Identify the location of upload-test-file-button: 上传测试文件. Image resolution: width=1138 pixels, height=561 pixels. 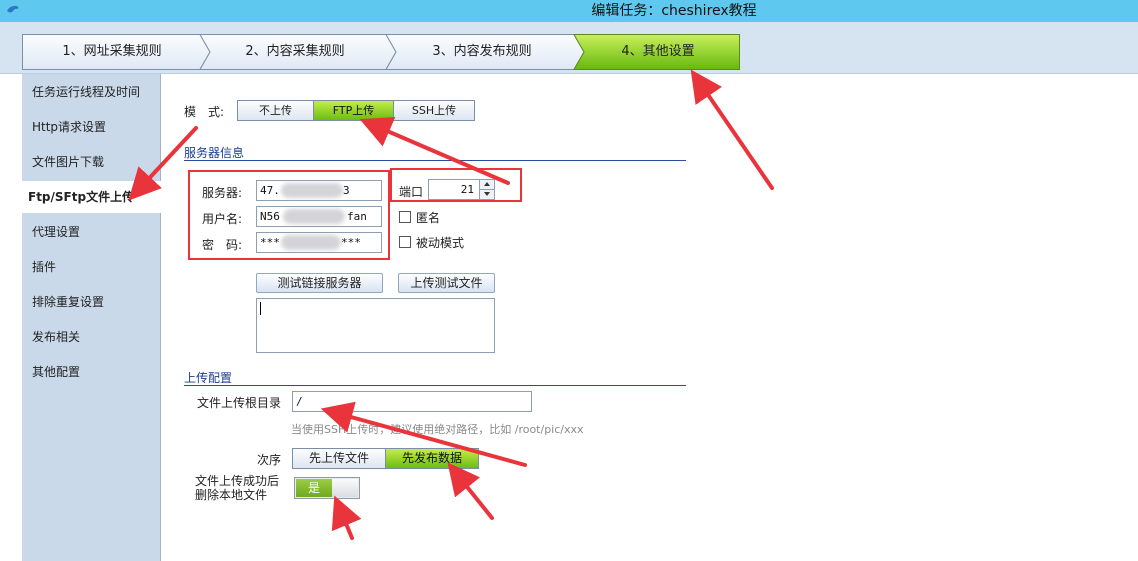
(446, 283).